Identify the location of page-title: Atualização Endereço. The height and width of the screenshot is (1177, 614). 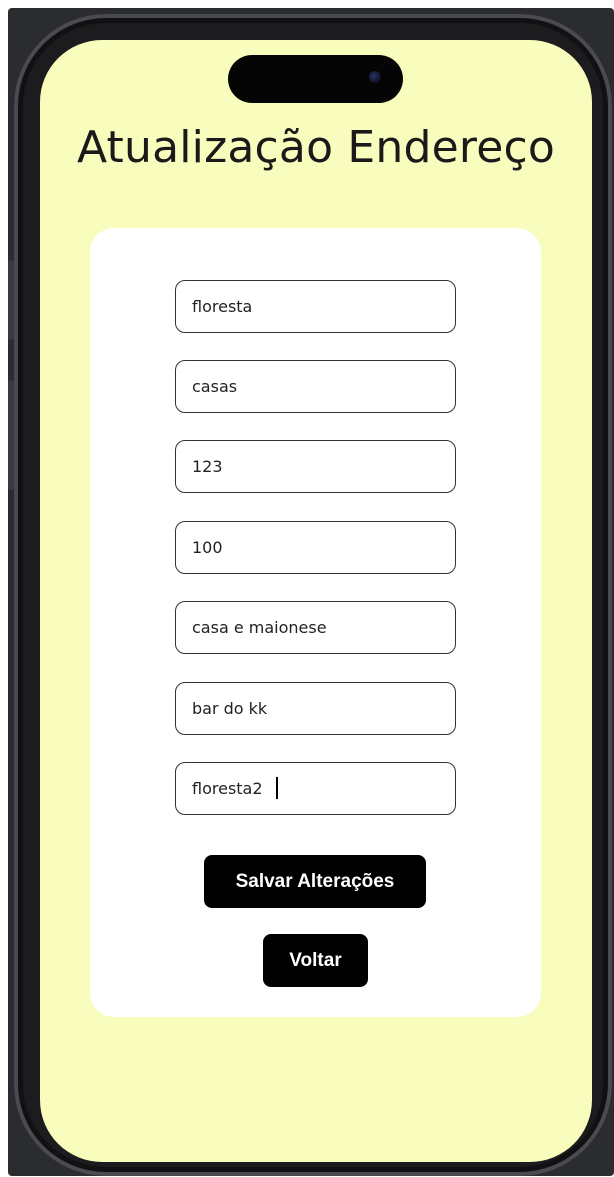
(316, 147).